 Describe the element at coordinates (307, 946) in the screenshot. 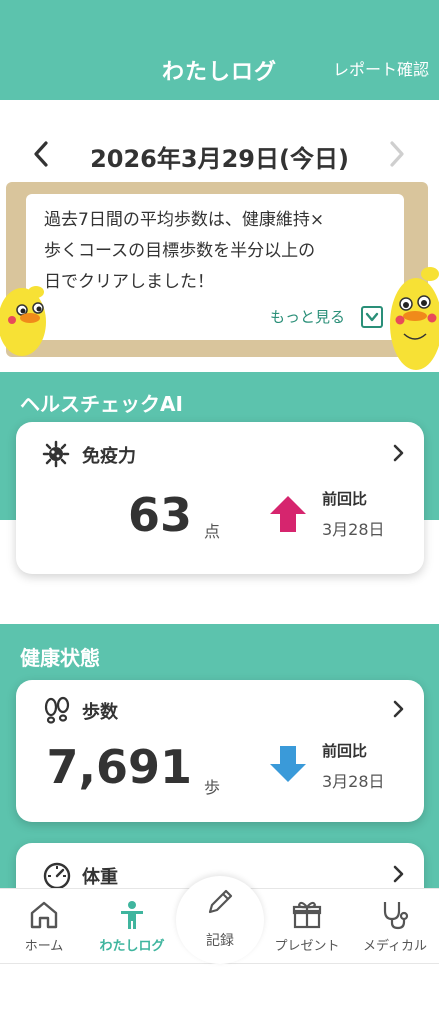

I see `nav-label: プレゼント` at that location.